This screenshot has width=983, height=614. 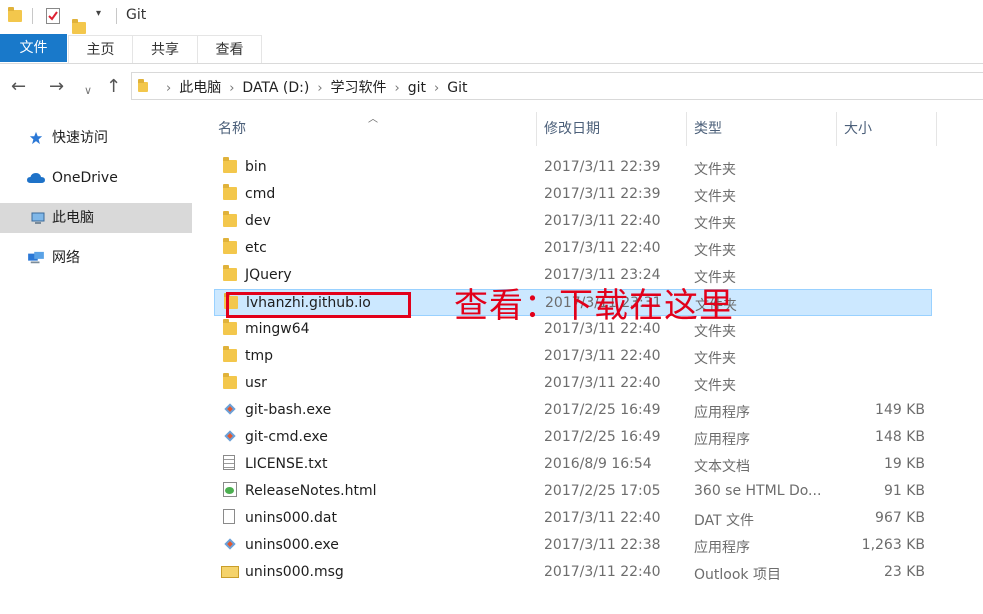 I want to click on column-header-name: 名称, so click(x=232, y=129).